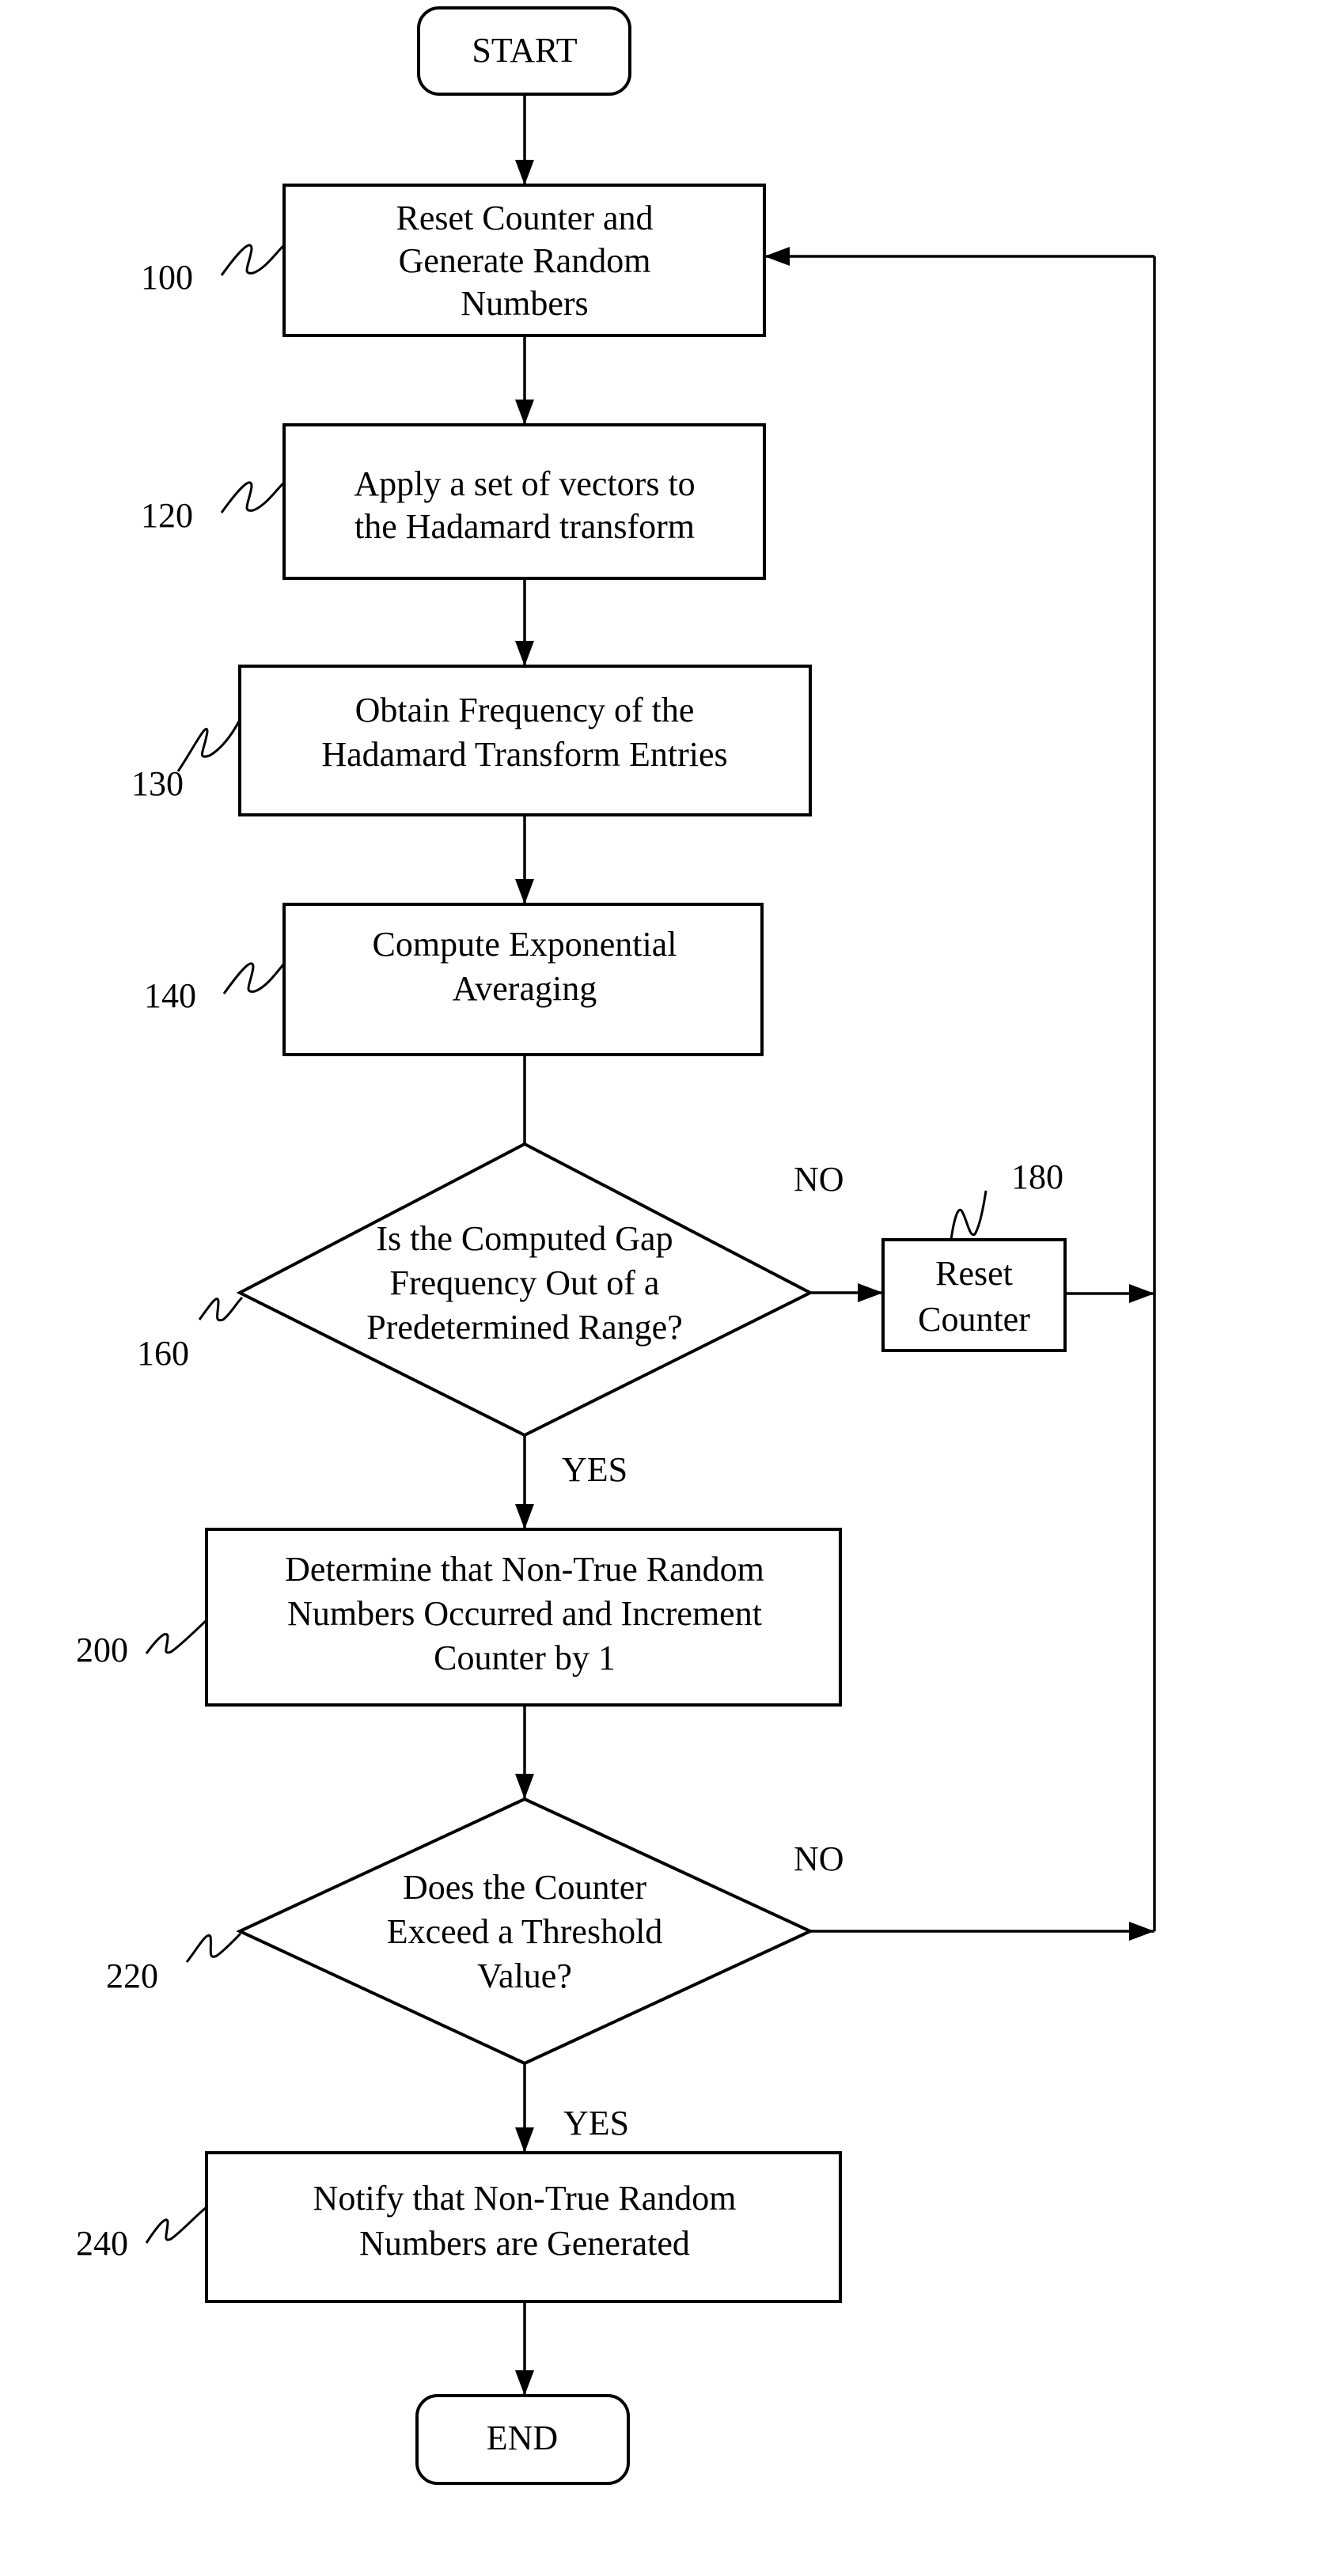  What do you see at coordinates (524, 303) in the screenshot?
I see `step-100-line-3: Numbers` at bounding box center [524, 303].